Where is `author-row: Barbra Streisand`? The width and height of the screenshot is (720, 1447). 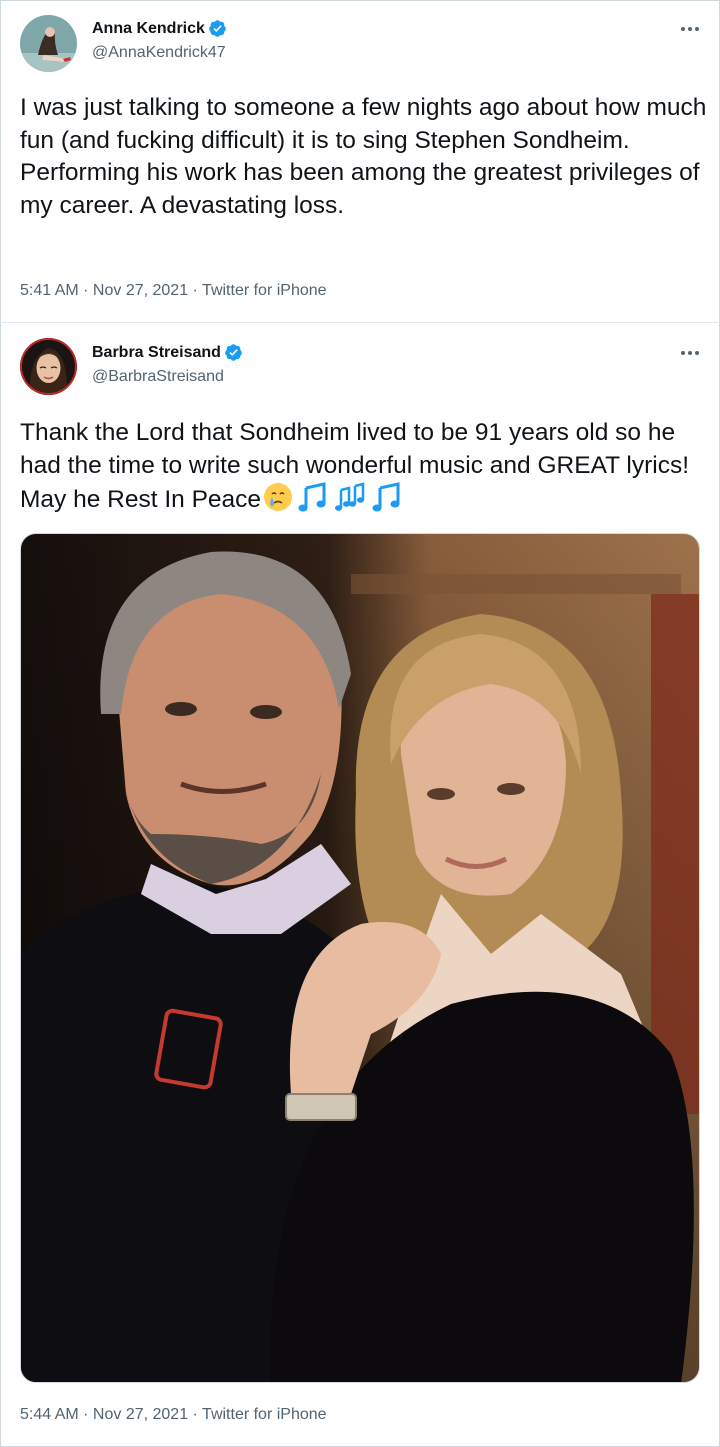 author-row: Barbra Streisand is located at coordinates (167, 352).